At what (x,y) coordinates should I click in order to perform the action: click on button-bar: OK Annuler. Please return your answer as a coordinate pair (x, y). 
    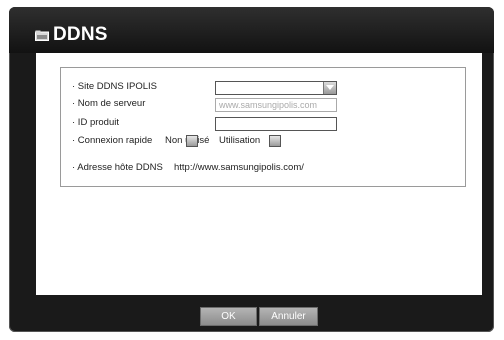
    Looking at the image, I should click on (251, 313).